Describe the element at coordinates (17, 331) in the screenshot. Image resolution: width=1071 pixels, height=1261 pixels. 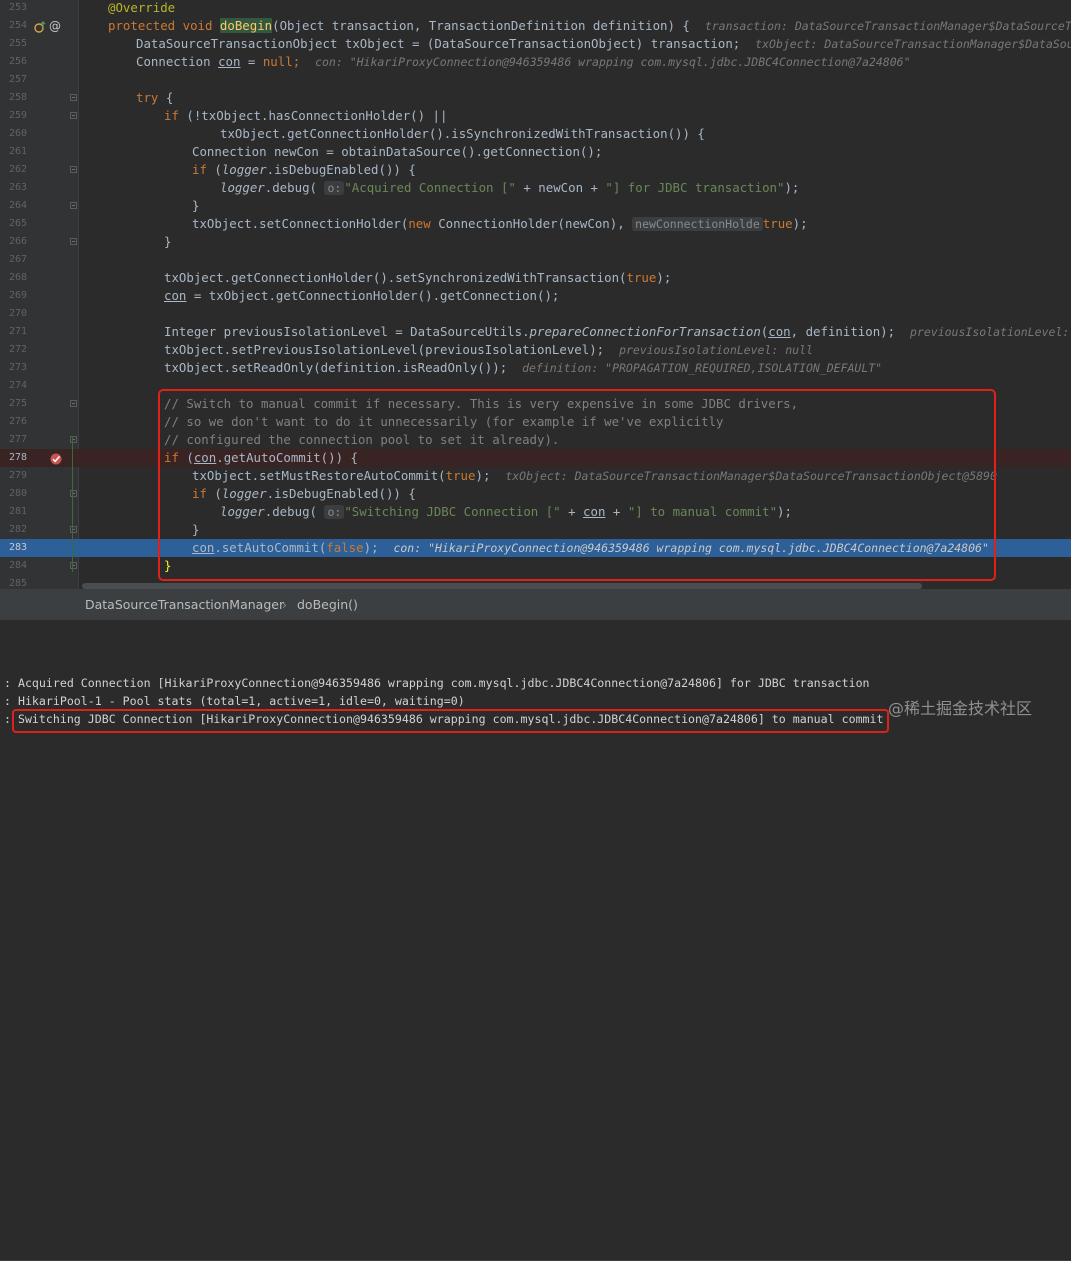
I see `line-number: 271` at that location.